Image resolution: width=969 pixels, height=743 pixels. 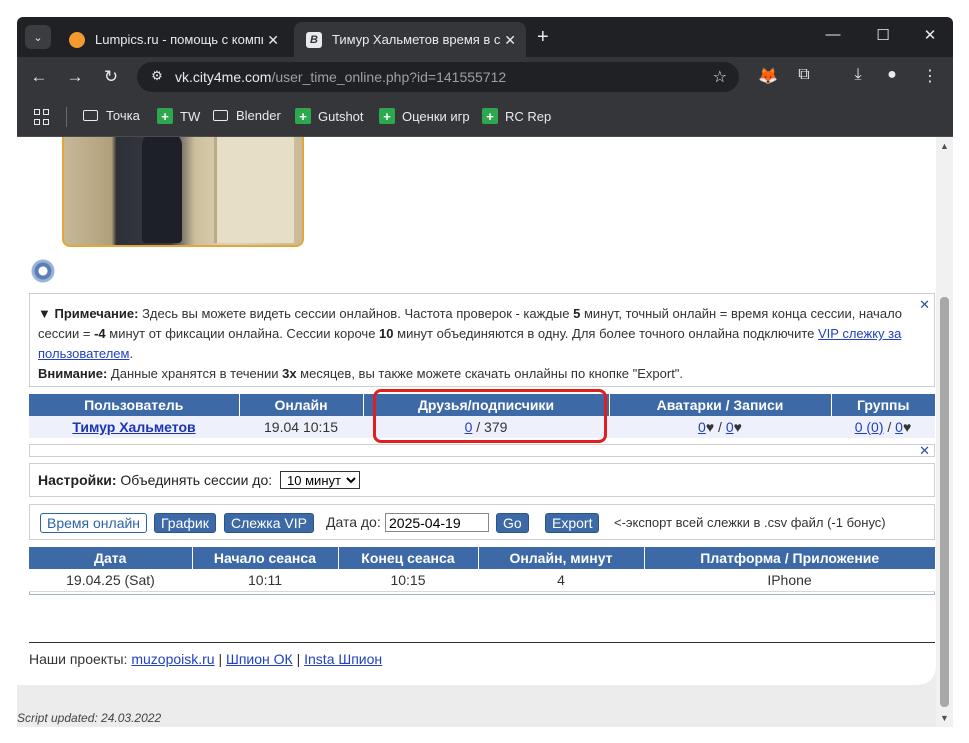 I want to click on profile-avatar-icon: ●, so click(x=892, y=75).